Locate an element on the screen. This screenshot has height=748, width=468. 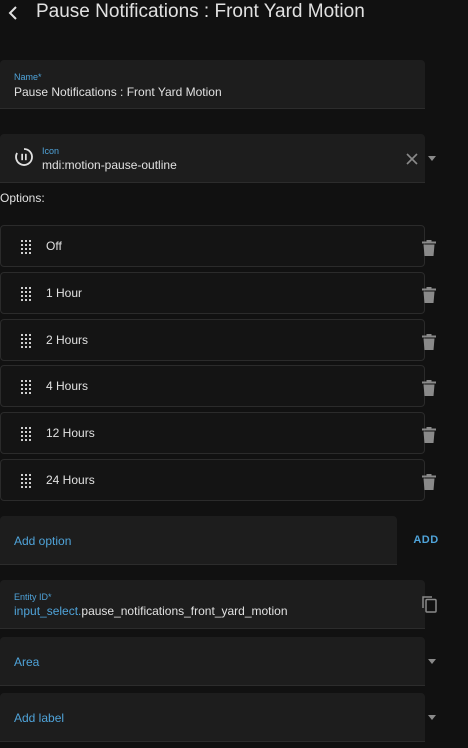
copy-icon is located at coordinates (429, 604).